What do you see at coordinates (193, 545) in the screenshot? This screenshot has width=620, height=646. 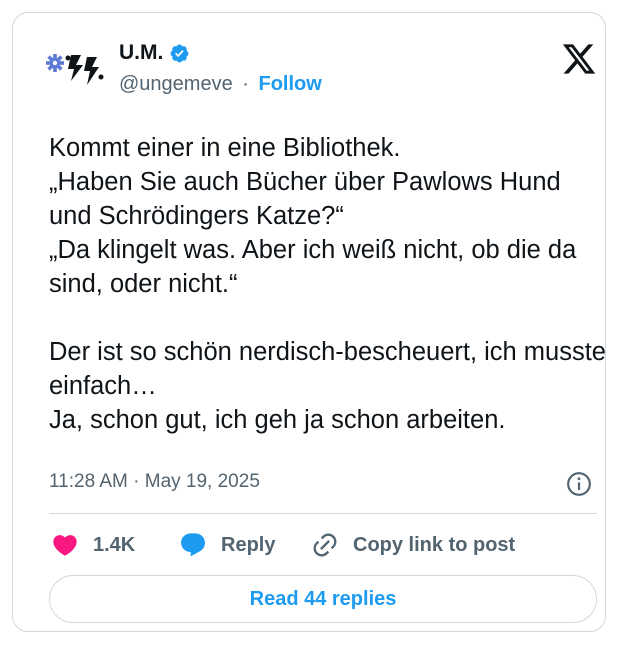 I see `reply-bubble-icon` at bounding box center [193, 545].